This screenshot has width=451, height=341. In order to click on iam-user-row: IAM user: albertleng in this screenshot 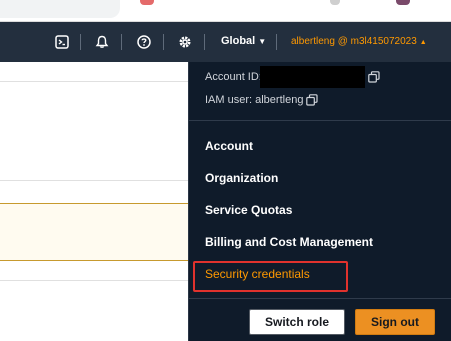, I will do `click(262, 100)`.